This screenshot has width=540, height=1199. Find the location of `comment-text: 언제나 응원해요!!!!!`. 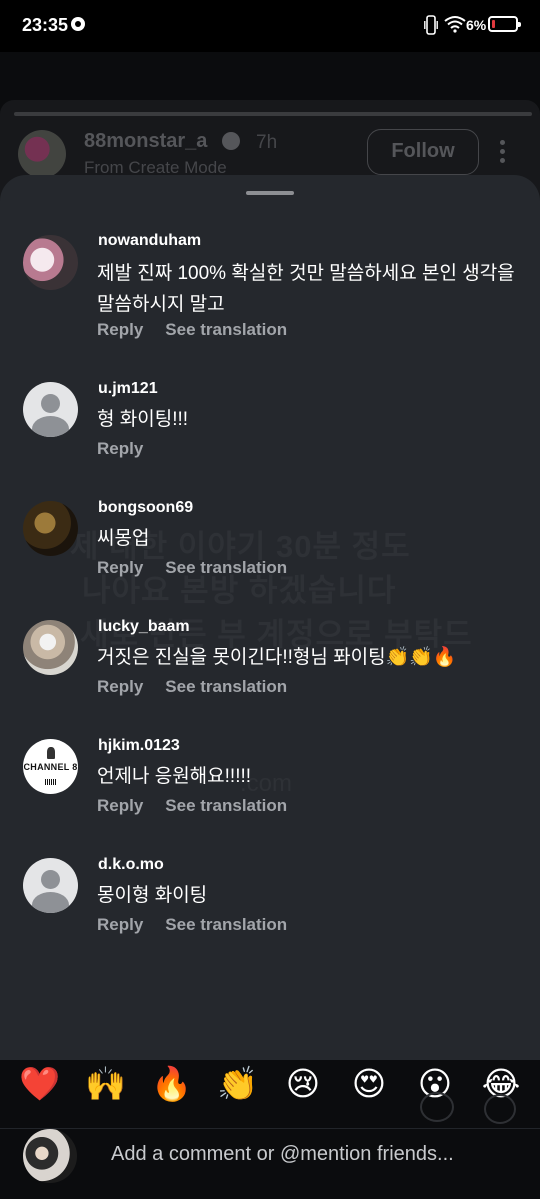

comment-text: 언제나 응원해요!!!!! is located at coordinates (174, 776).